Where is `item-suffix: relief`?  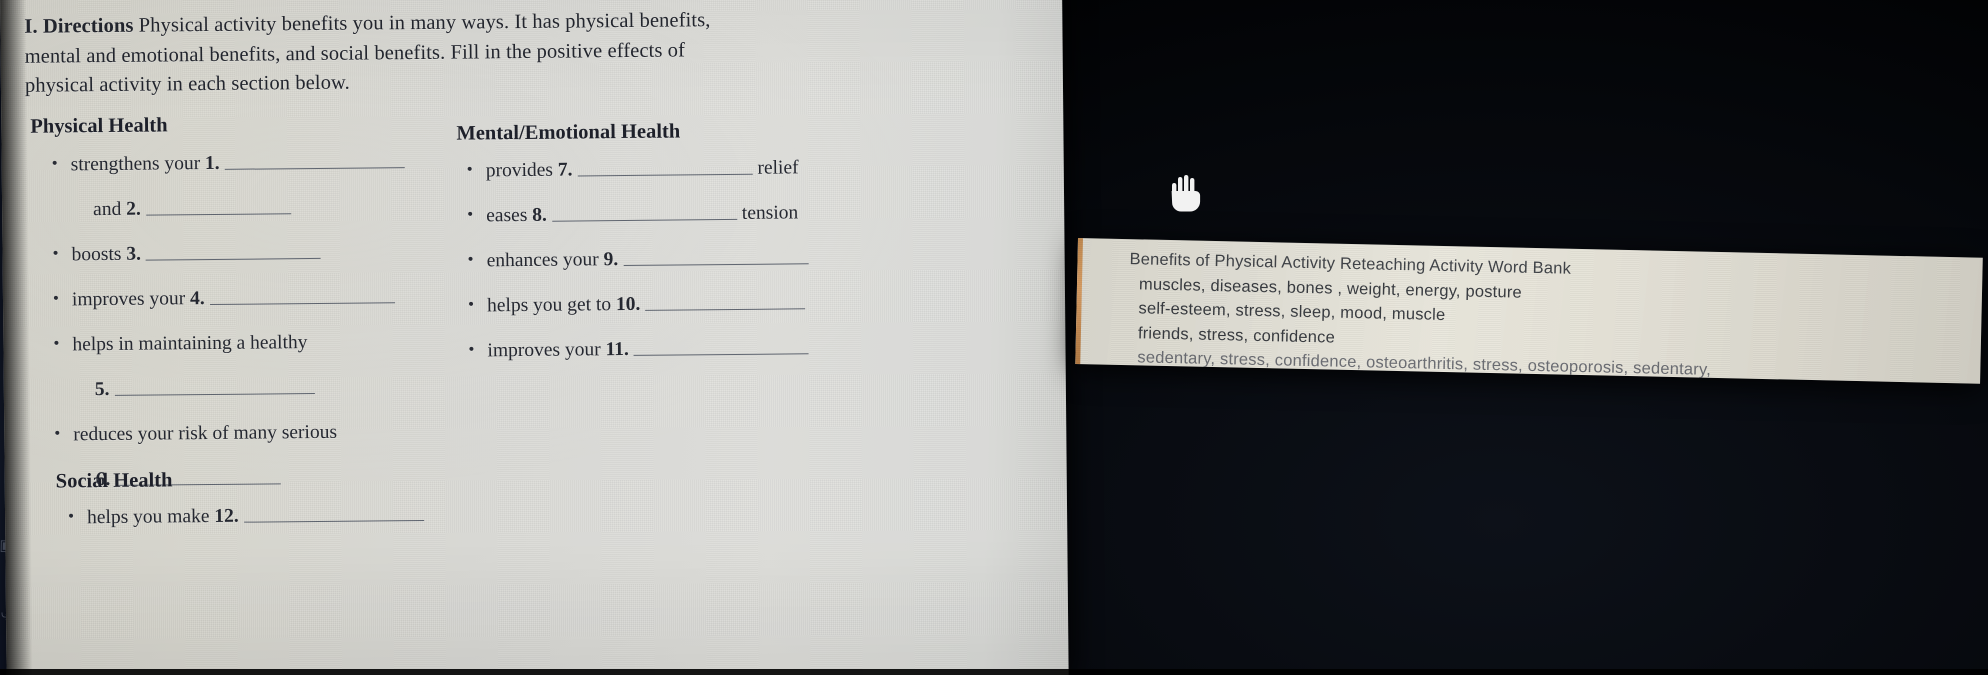 item-suffix: relief is located at coordinates (778, 168).